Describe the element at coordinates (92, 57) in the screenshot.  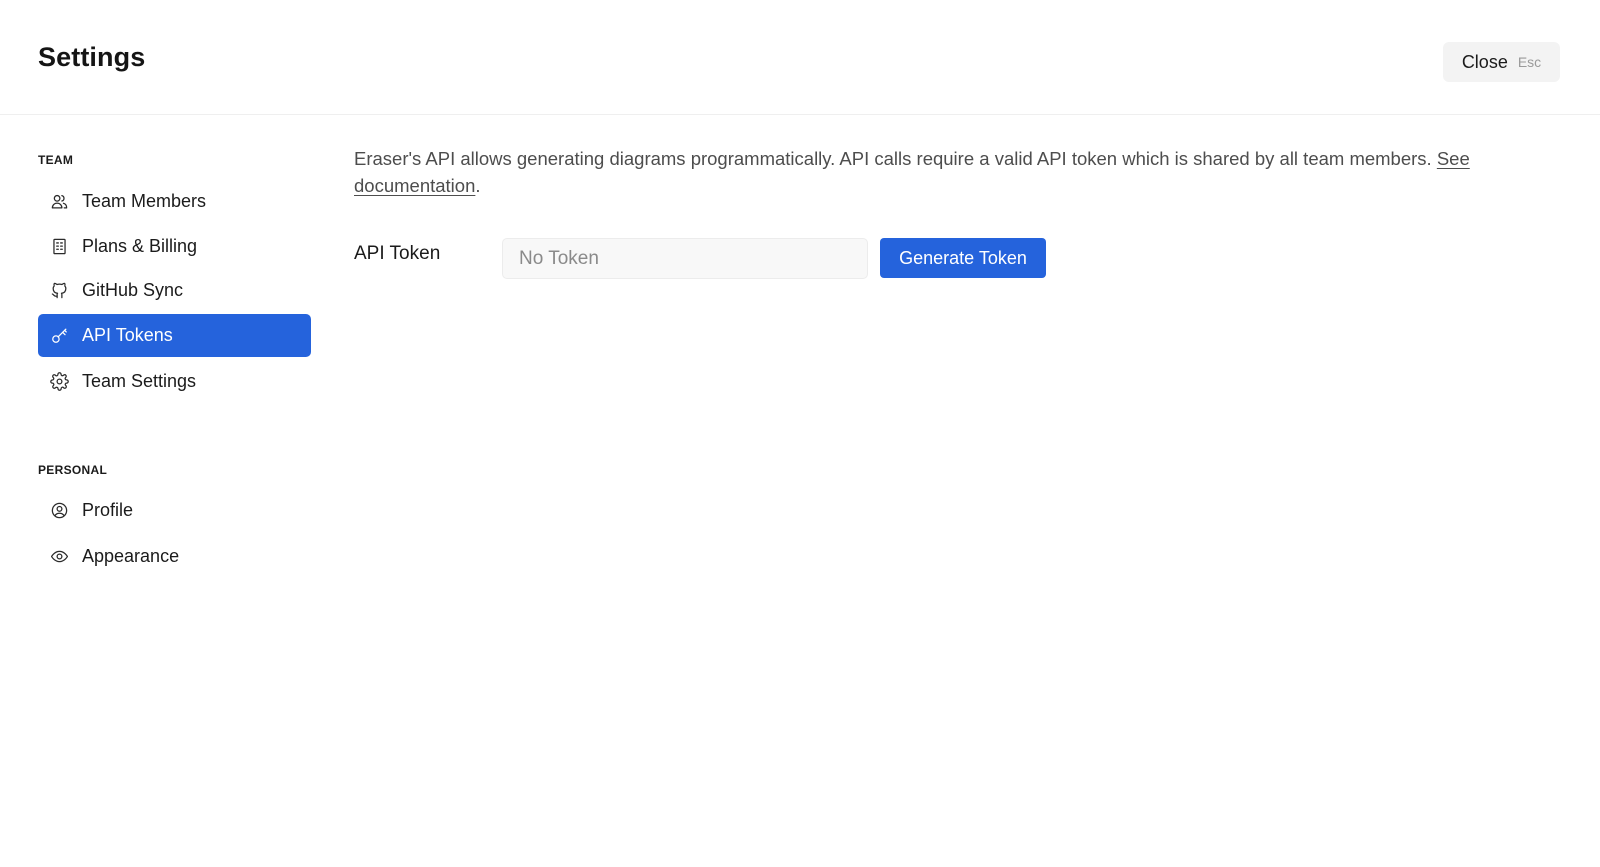
I see `page-title: Settings` at that location.